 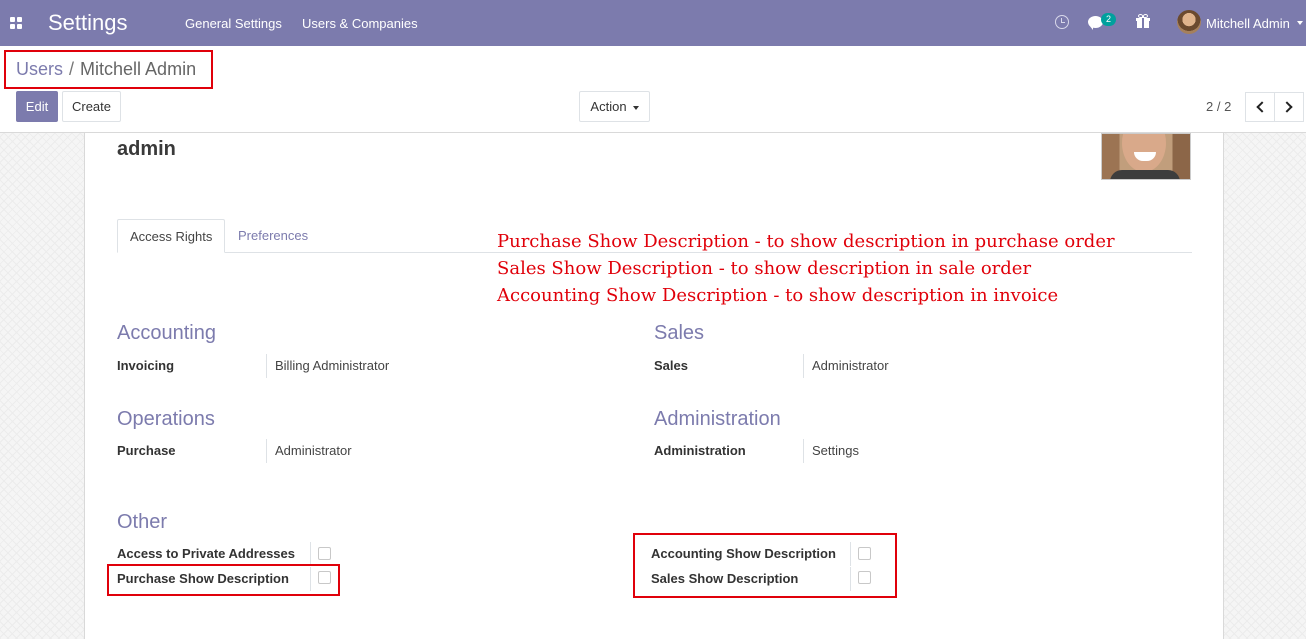 What do you see at coordinates (608, 106) in the screenshot?
I see `action-label: Action` at bounding box center [608, 106].